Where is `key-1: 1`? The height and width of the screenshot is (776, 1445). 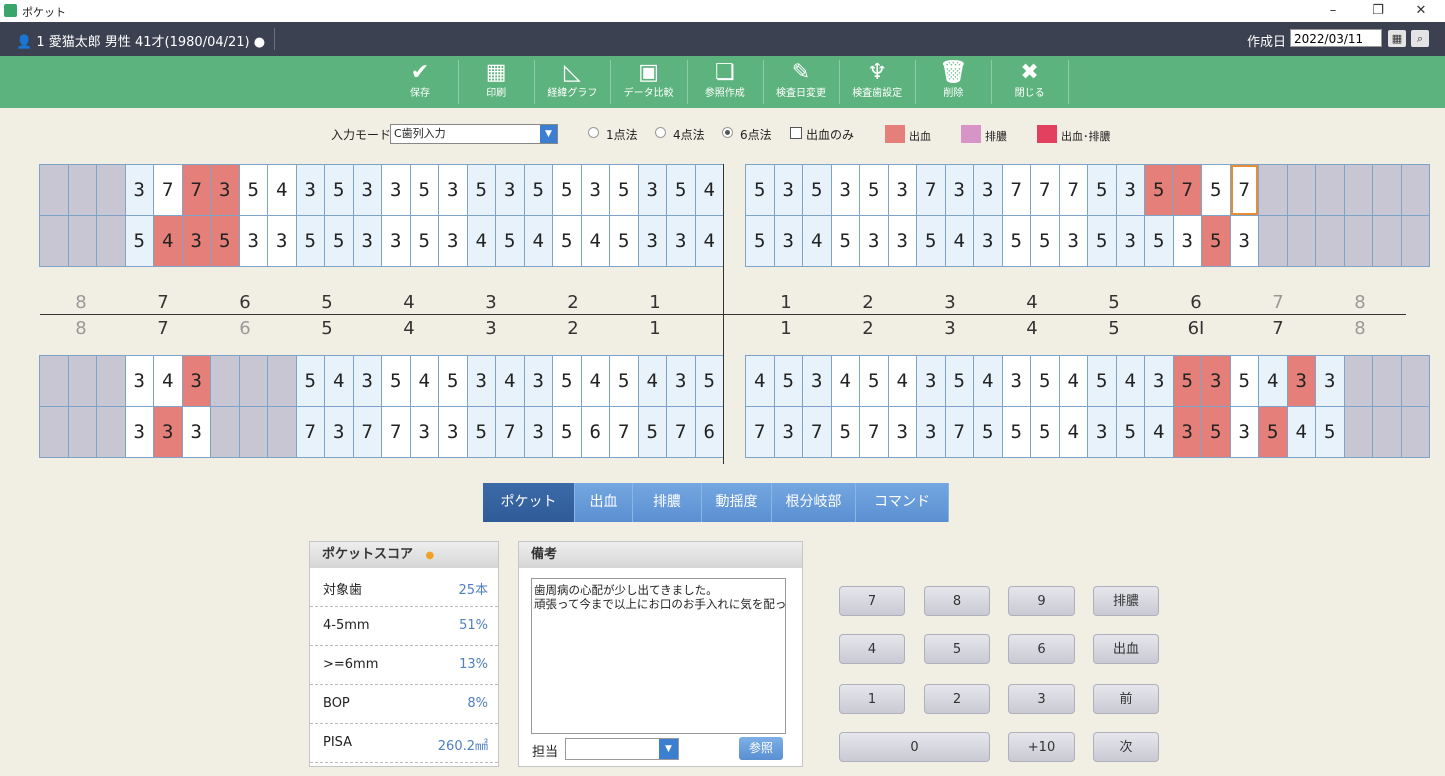
key-1: 1 is located at coordinates (872, 699).